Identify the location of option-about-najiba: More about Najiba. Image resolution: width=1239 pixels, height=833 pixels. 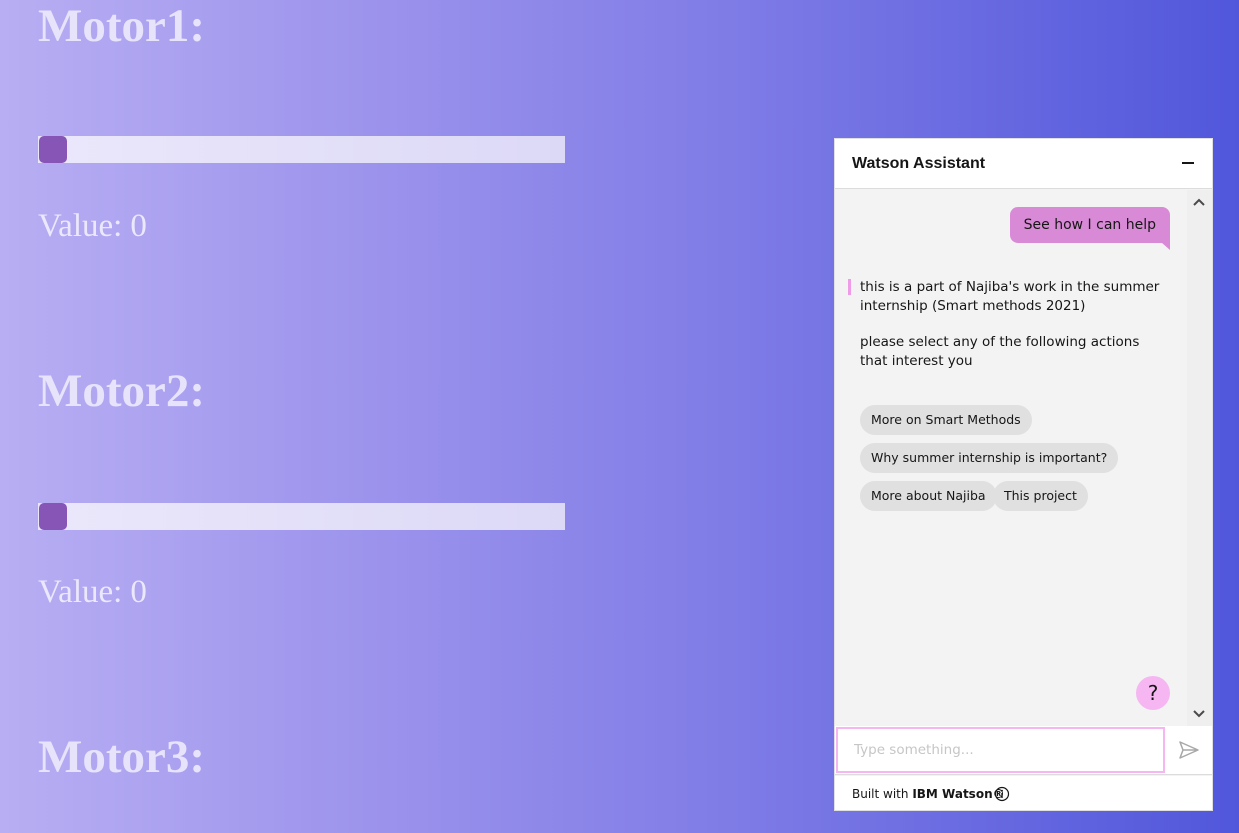
(928, 496).